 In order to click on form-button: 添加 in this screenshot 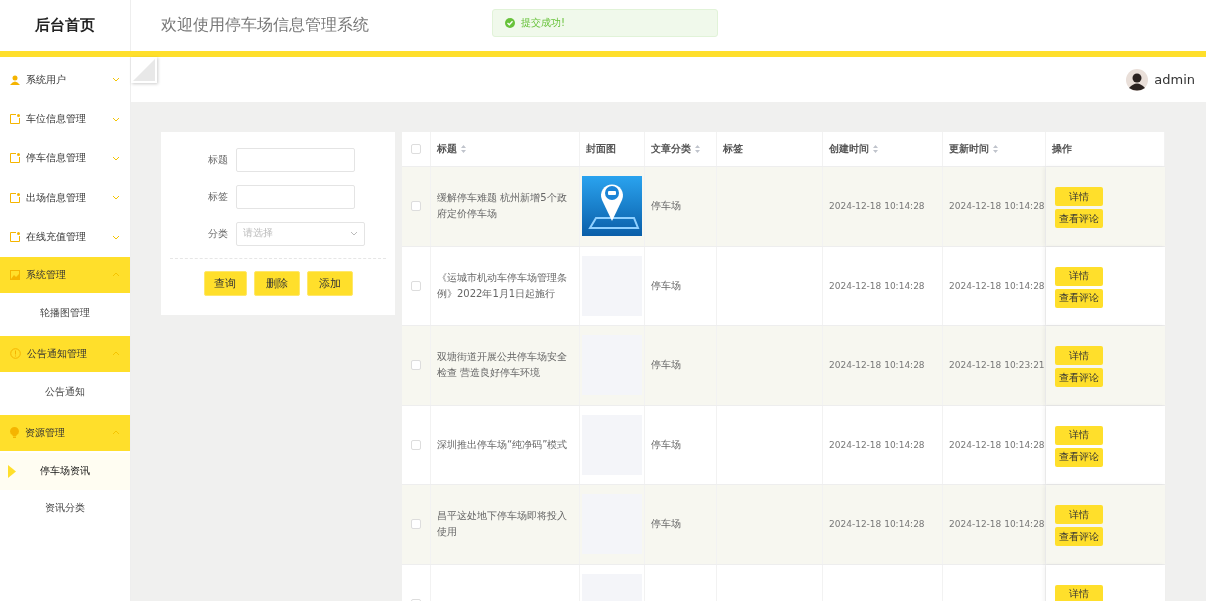, I will do `click(329, 283)`.